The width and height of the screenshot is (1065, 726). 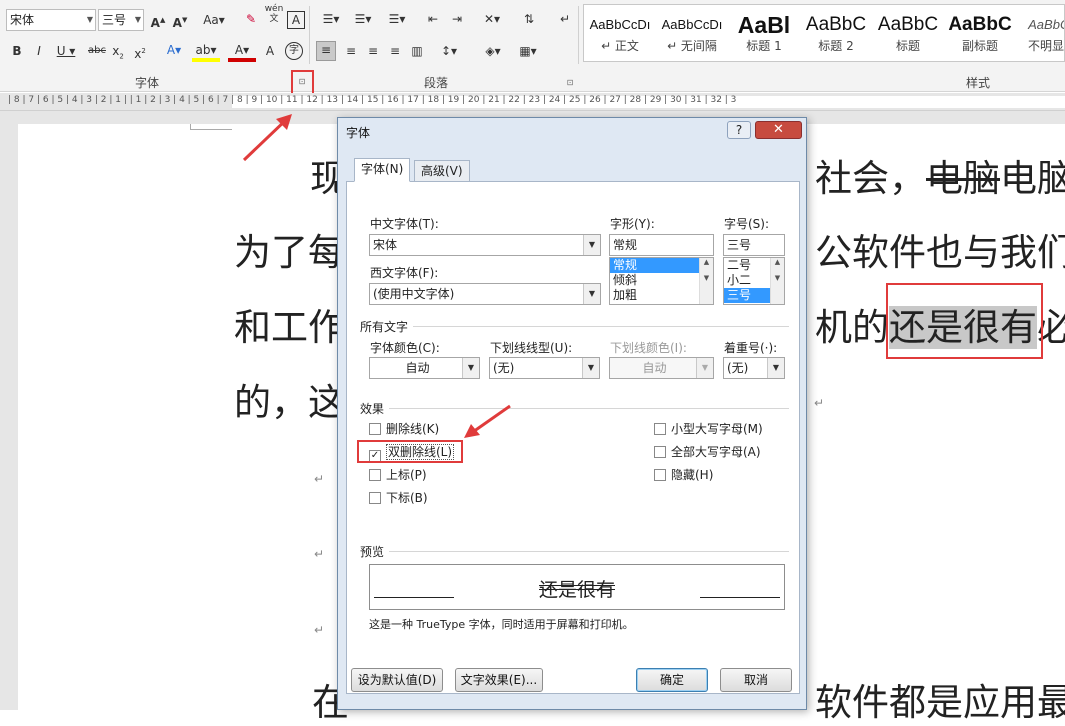 I want to click on style-heading-1: AaBl 标题 1, so click(x=764, y=33).